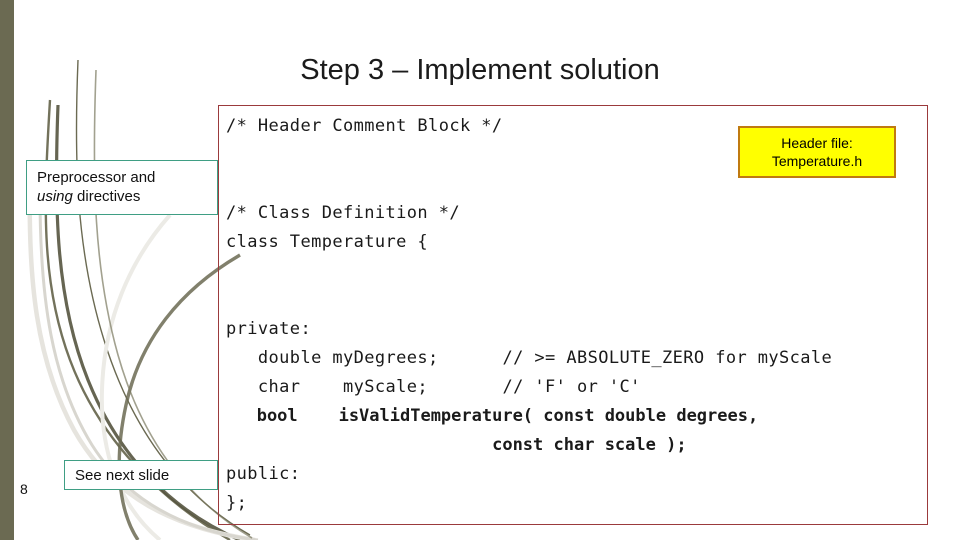 This screenshot has width=960, height=540. Describe the element at coordinates (480, 70) in the screenshot. I see `page-title: Step 3 – Implement solution` at that location.